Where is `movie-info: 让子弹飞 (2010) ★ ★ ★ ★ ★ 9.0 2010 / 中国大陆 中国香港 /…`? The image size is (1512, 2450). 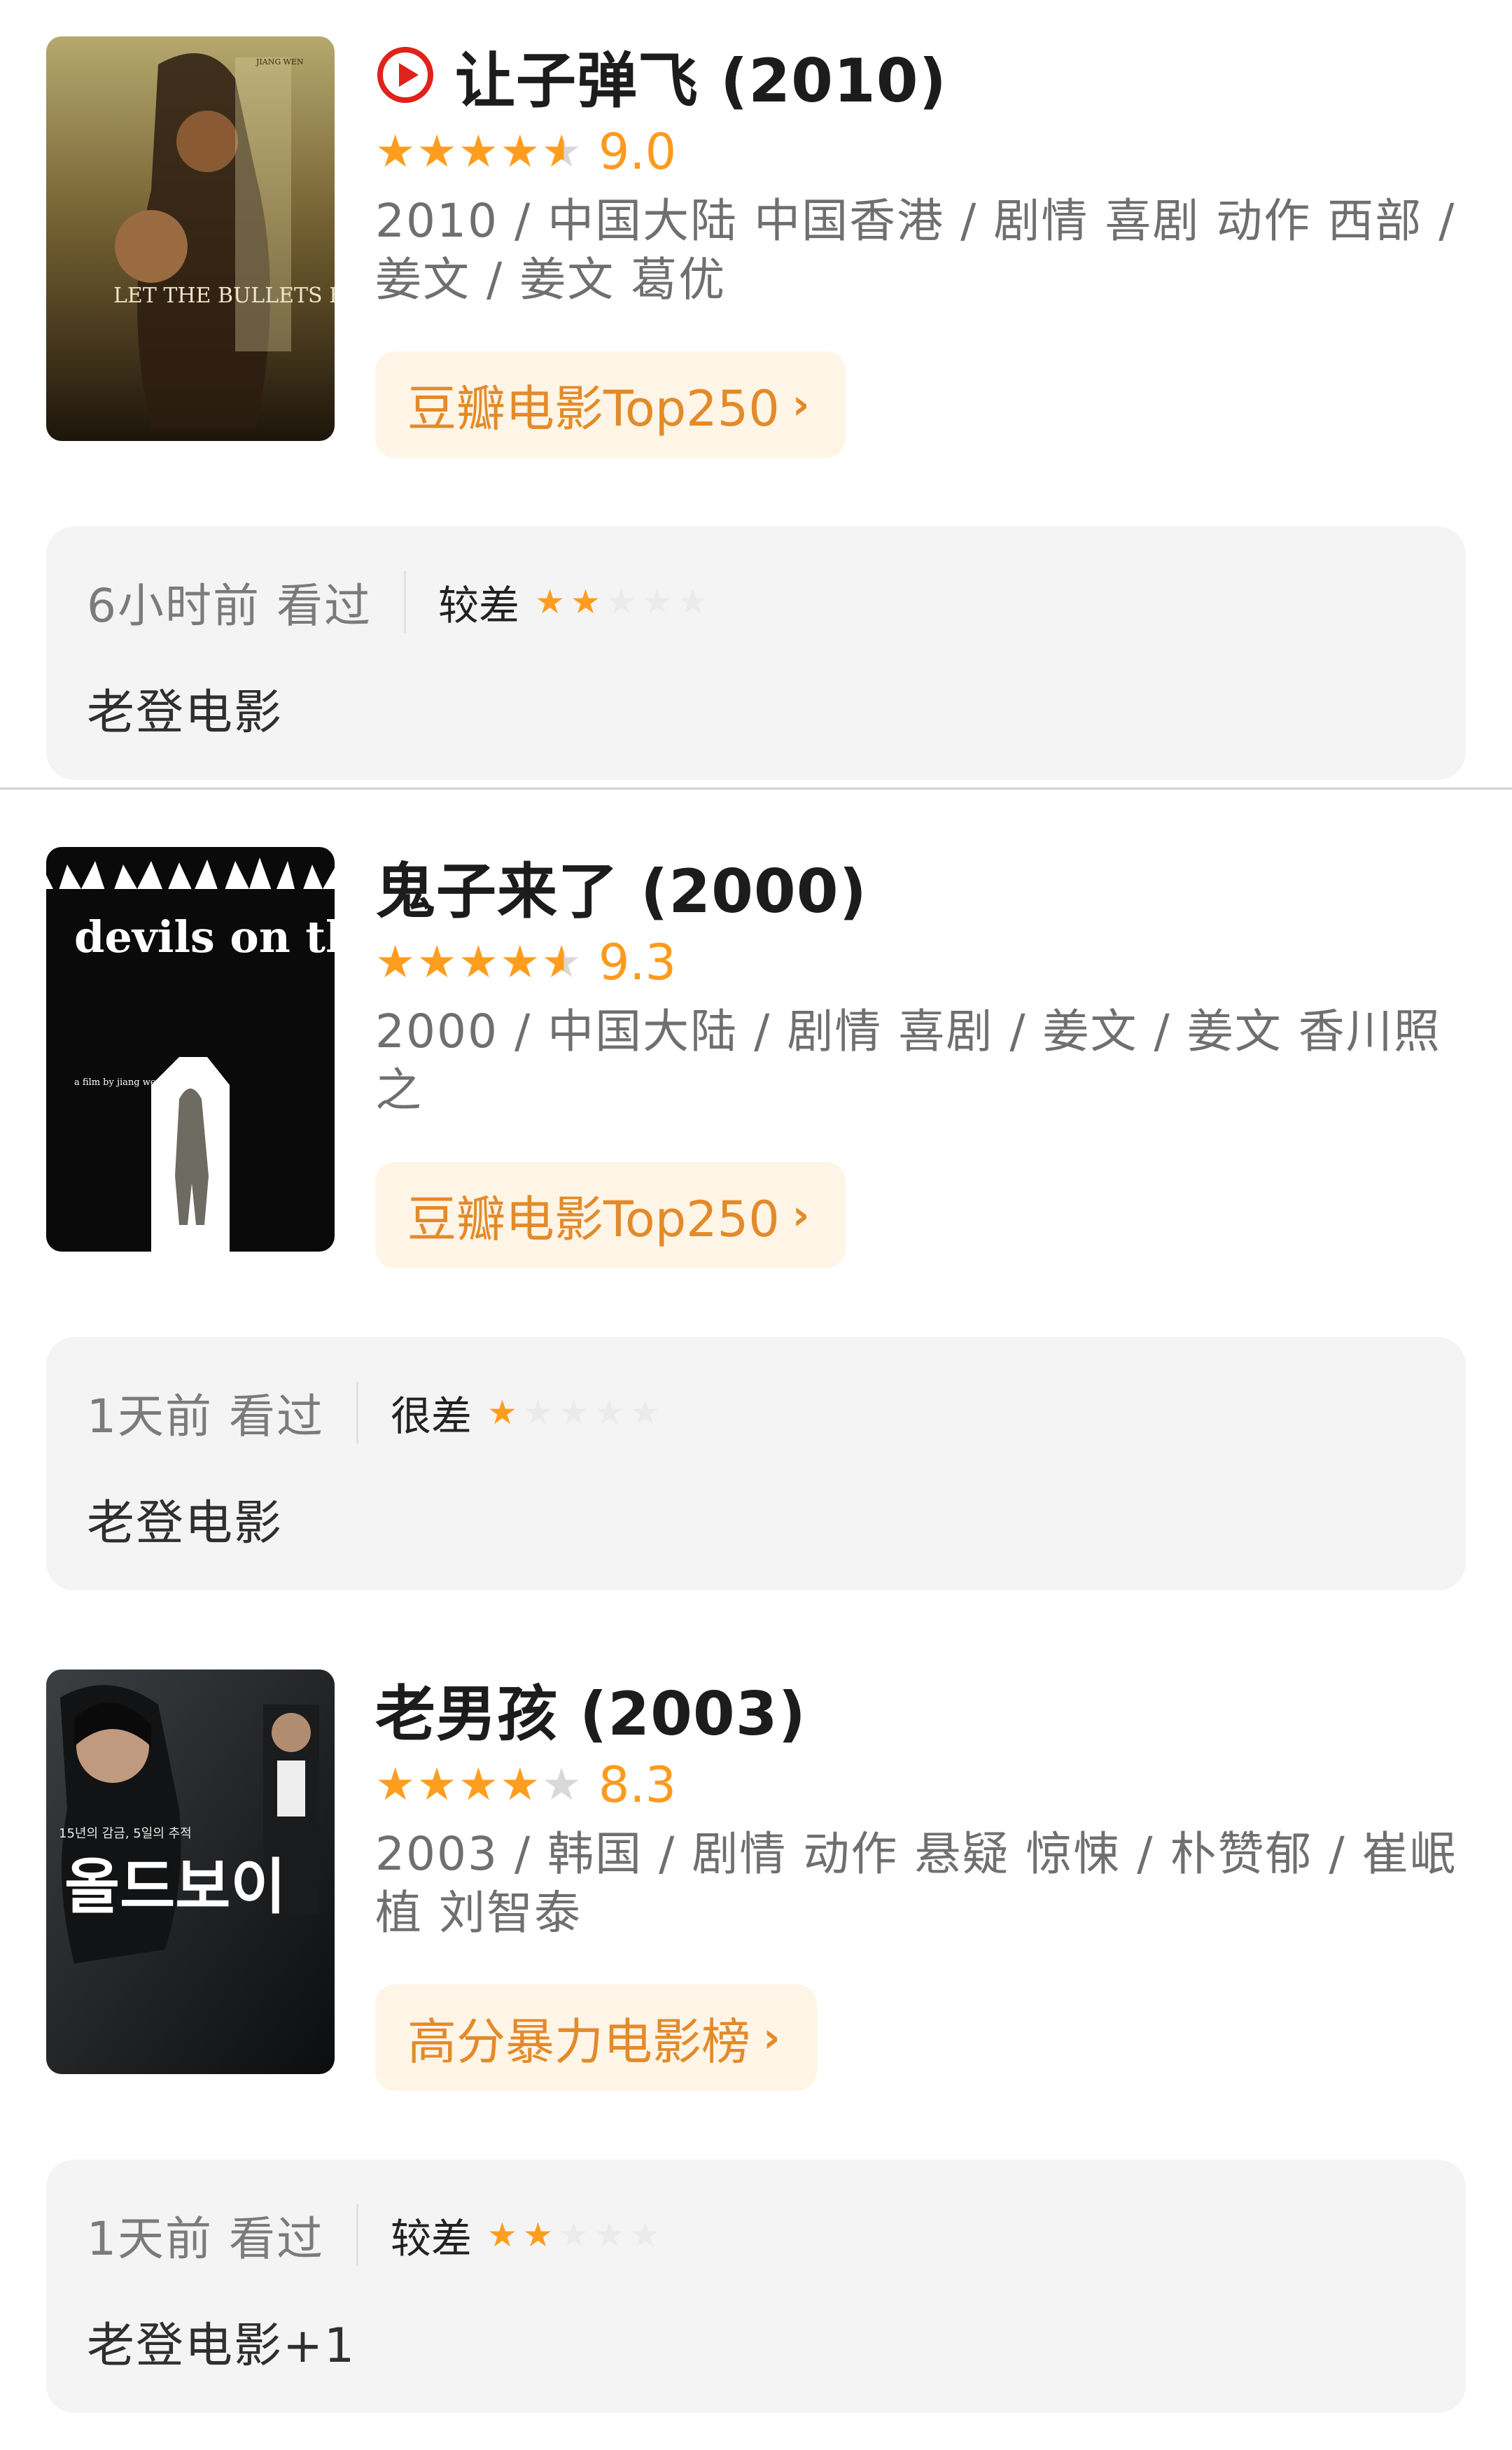
movie-info: 让子弹飞 (2010) ★ ★ ★ ★ ★ 9.0 2010 / 中国大陆 中国香港 /… is located at coordinates (921, 247).